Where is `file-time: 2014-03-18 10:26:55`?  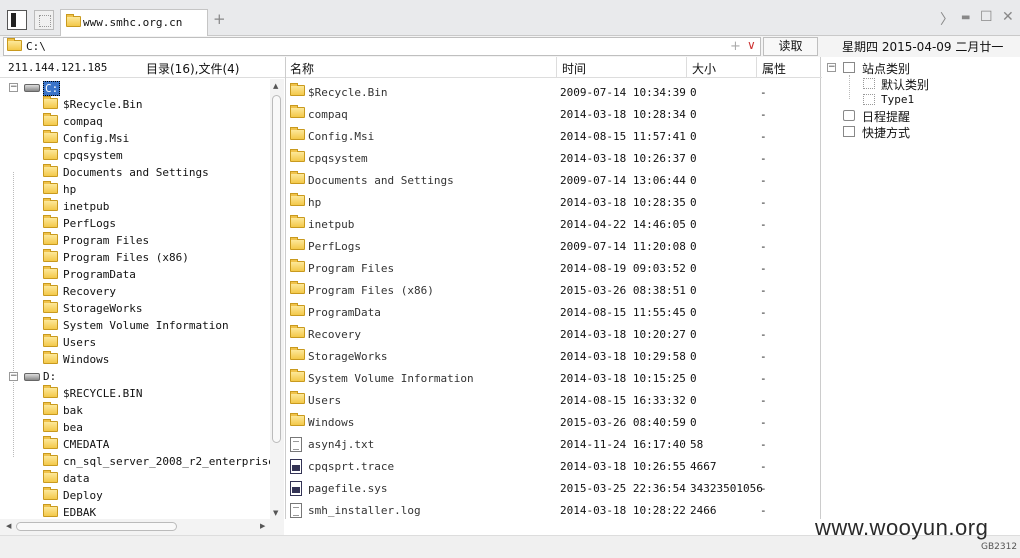 file-time: 2014-03-18 10:26:55 is located at coordinates (623, 466).